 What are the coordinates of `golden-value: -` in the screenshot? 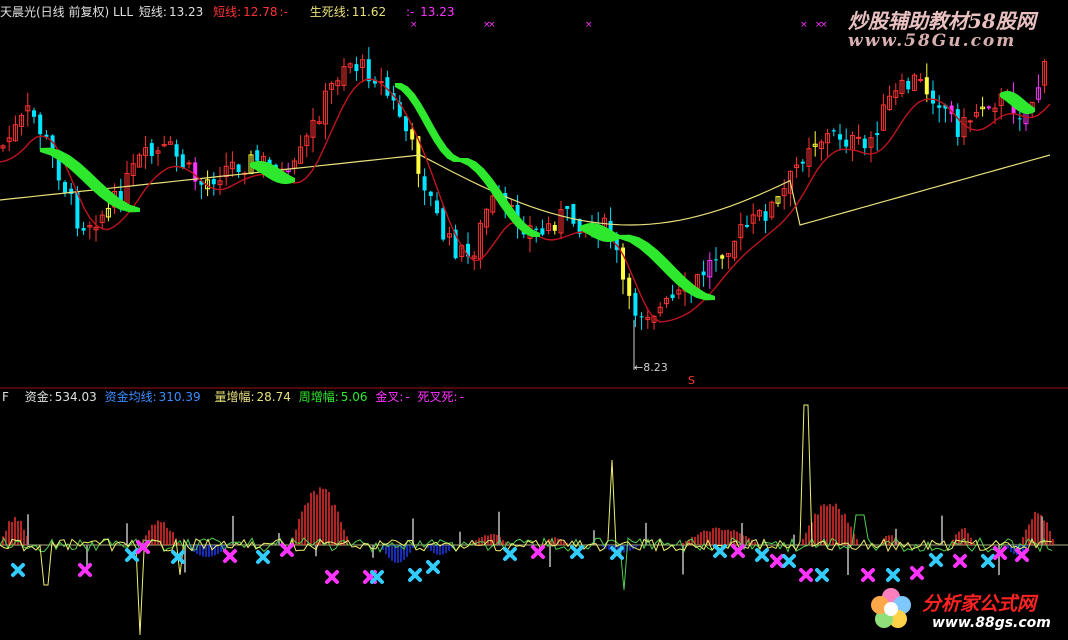 It's located at (407, 397).